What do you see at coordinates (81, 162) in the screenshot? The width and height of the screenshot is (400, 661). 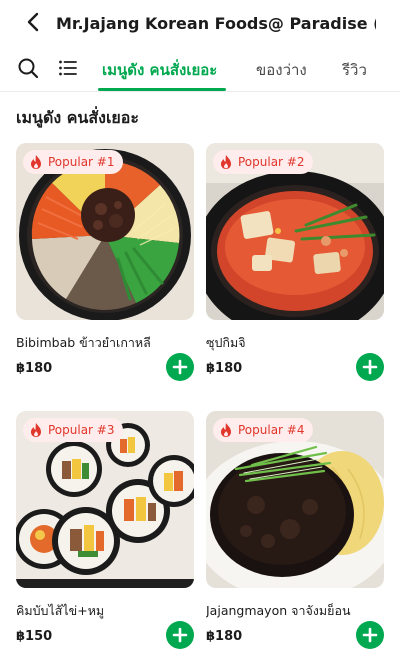 I see `popular-badge-label: Popular #1` at bounding box center [81, 162].